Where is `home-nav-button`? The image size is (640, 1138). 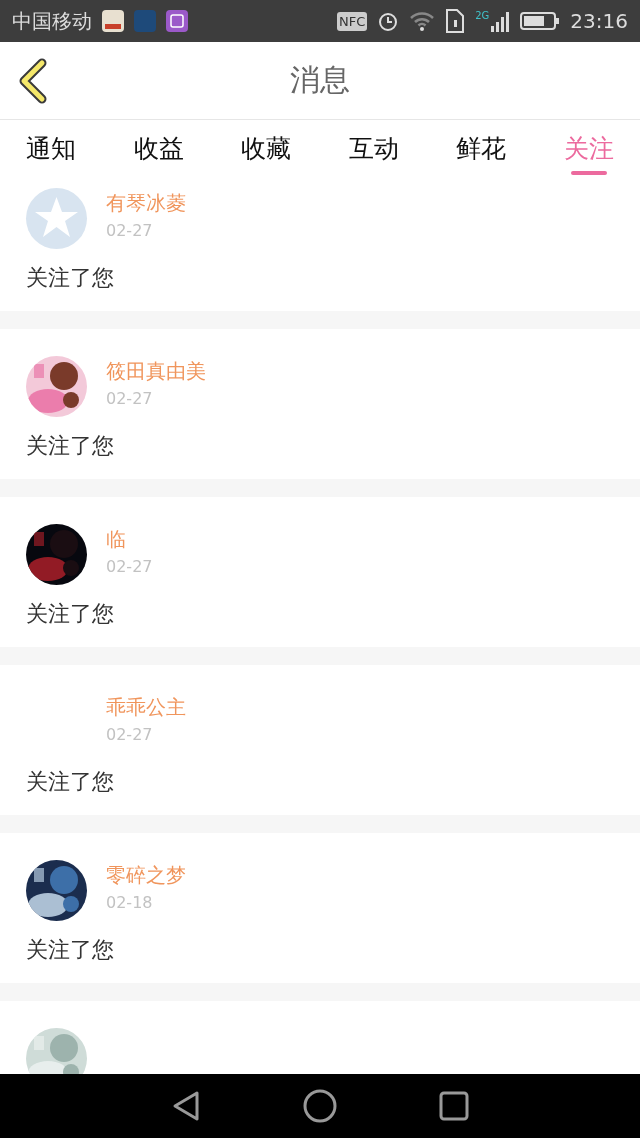 home-nav-button is located at coordinates (320, 1106).